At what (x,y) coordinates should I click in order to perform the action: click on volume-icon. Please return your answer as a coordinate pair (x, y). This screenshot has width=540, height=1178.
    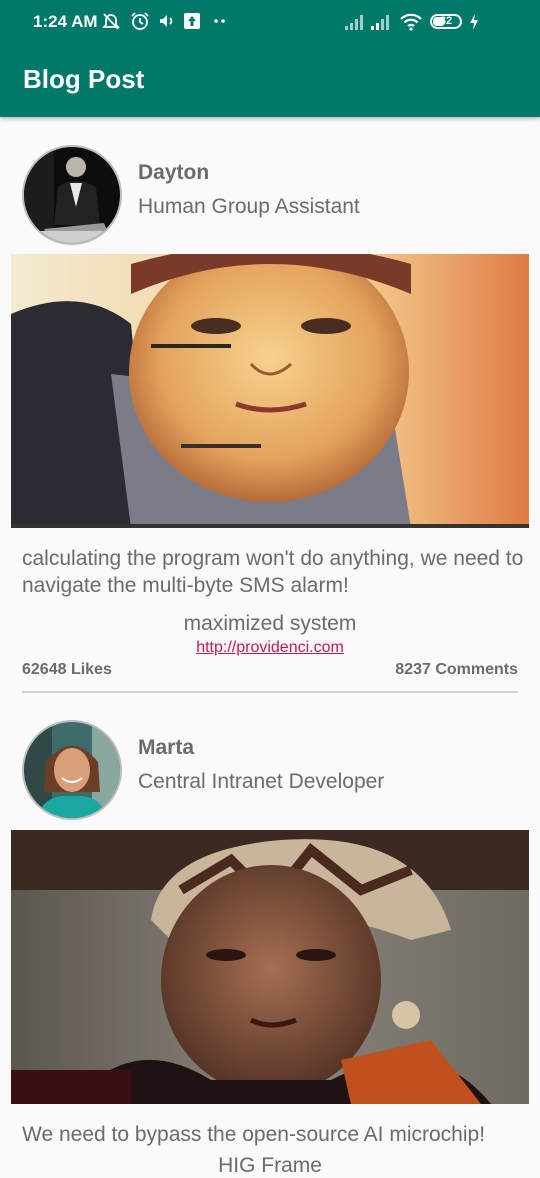
    Looking at the image, I should click on (166, 21).